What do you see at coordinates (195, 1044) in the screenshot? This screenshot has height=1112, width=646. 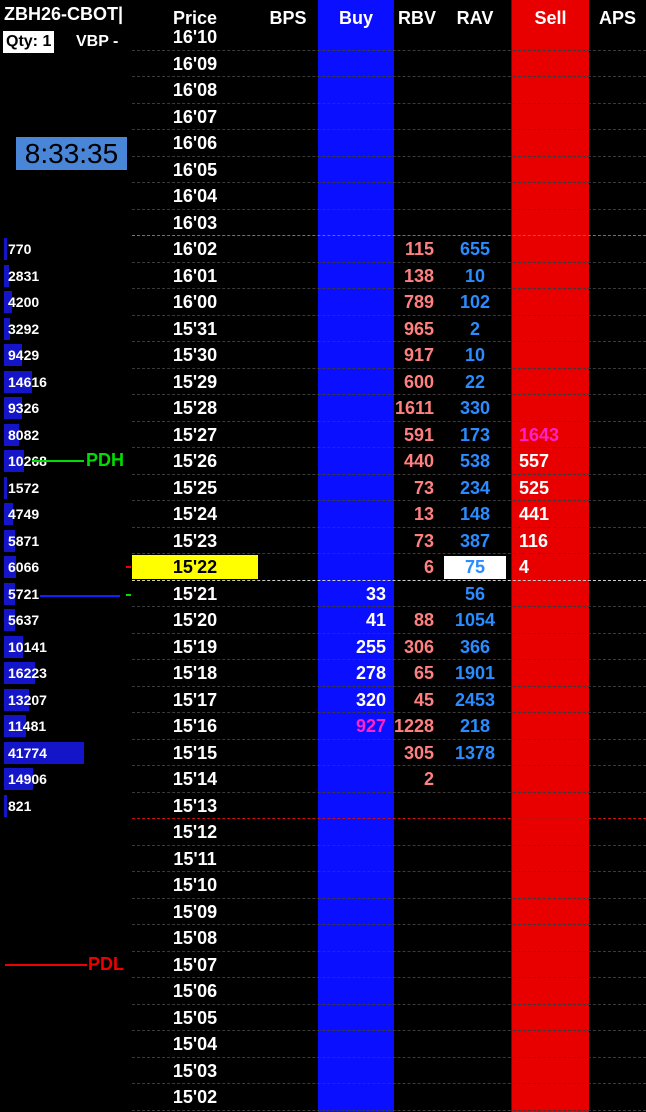 I see `price-cell: 15'04` at bounding box center [195, 1044].